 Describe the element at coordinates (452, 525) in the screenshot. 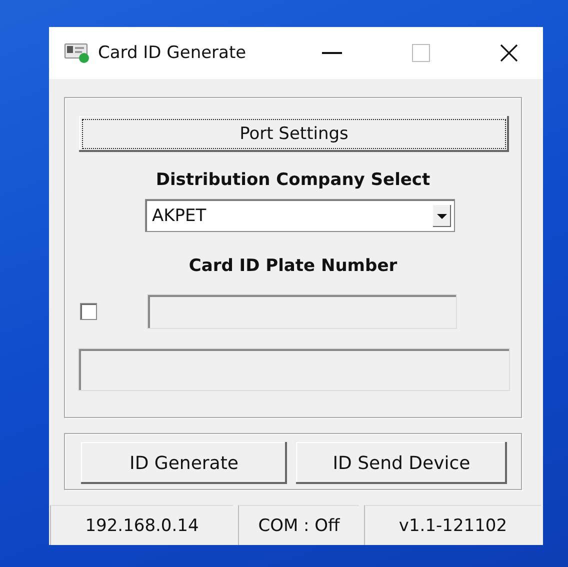

I see `status-panel: v1.1-121102` at that location.